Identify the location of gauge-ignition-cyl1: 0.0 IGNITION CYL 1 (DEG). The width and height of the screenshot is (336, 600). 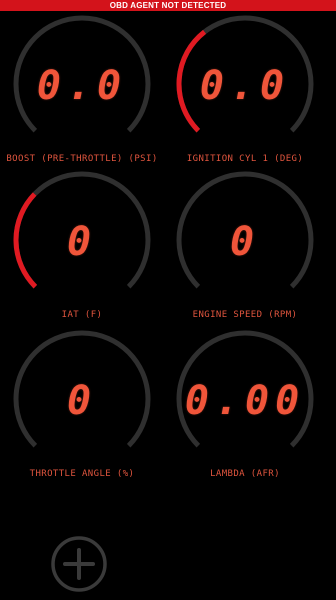
(245, 88).